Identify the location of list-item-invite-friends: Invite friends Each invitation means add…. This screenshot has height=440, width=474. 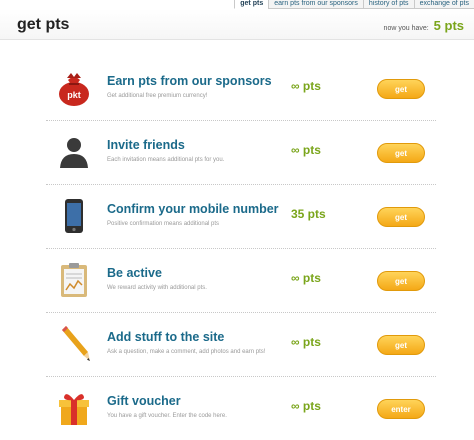
(241, 153).